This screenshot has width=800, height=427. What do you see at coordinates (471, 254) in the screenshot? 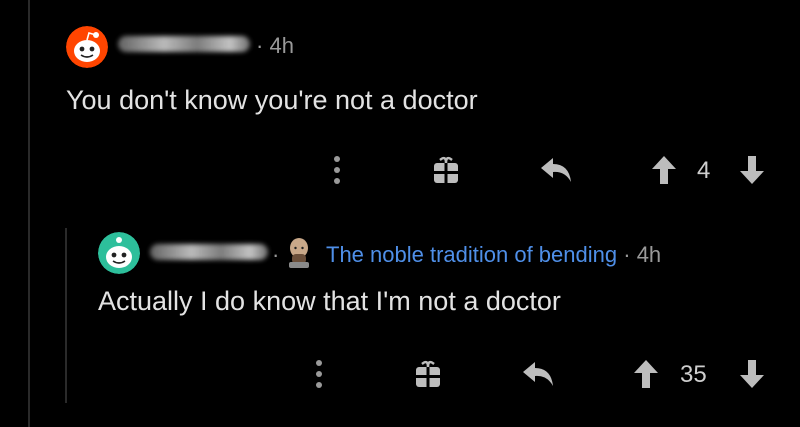
I see `user-flair: The noble tradition of bending` at bounding box center [471, 254].